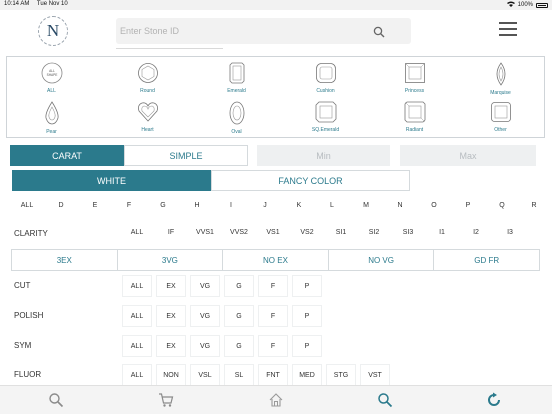 This screenshot has width=552, height=414. I want to click on app-header: N, so click(276, 31).